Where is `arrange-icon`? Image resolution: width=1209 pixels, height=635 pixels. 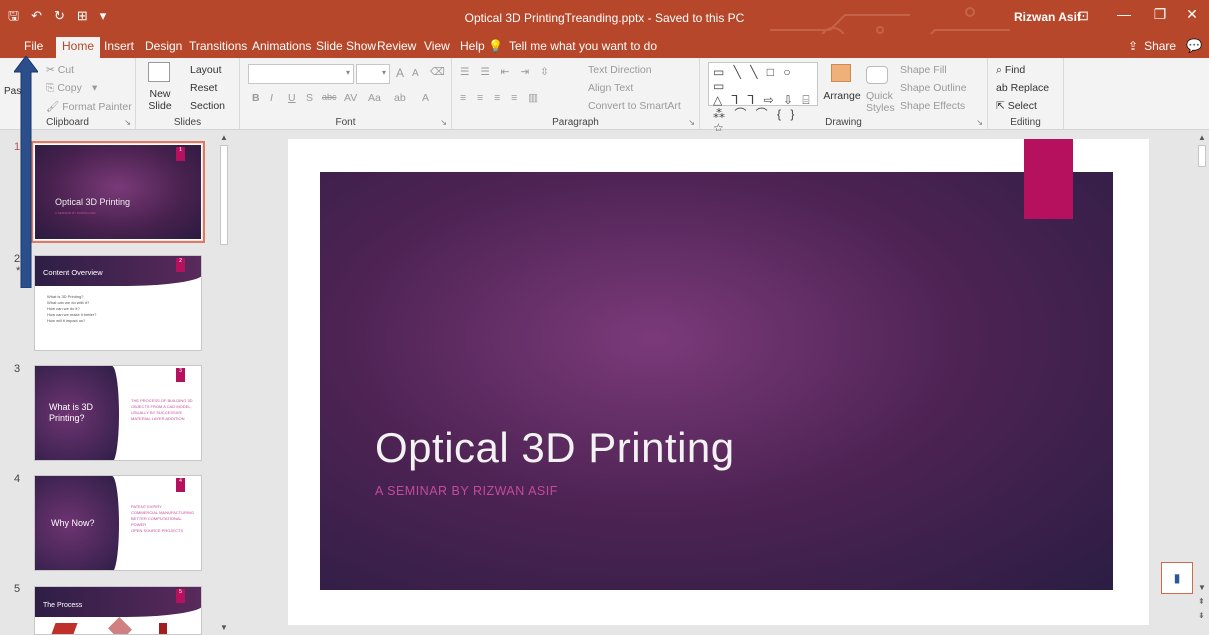 arrange-icon is located at coordinates (841, 73).